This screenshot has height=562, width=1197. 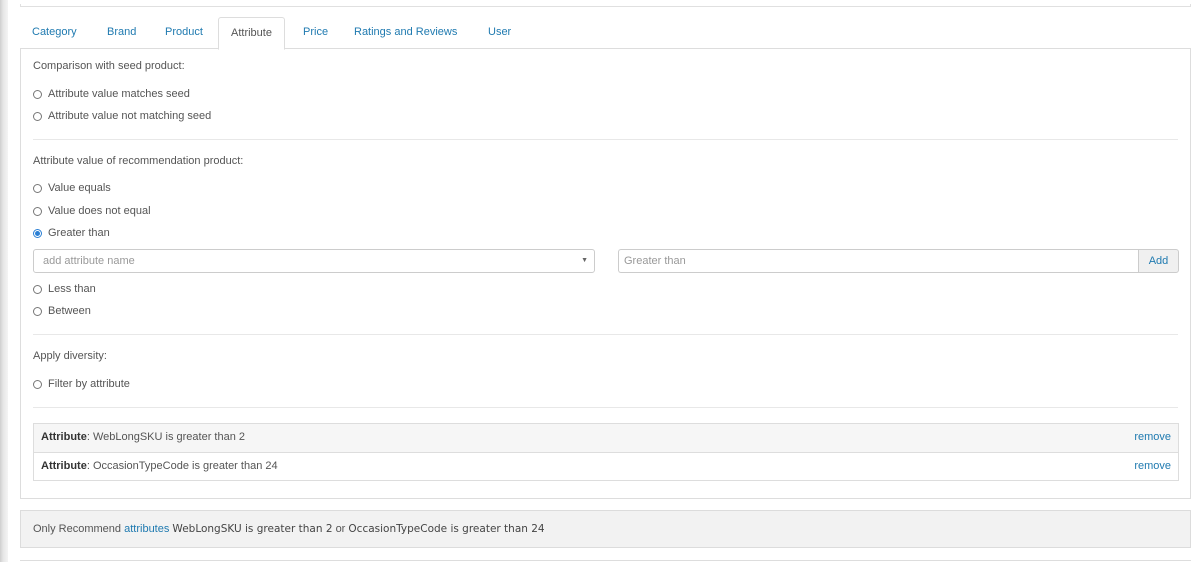 What do you see at coordinates (252, 529) in the screenshot?
I see `summary-condition: WebLongSKU is greater than 2` at bounding box center [252, 529].